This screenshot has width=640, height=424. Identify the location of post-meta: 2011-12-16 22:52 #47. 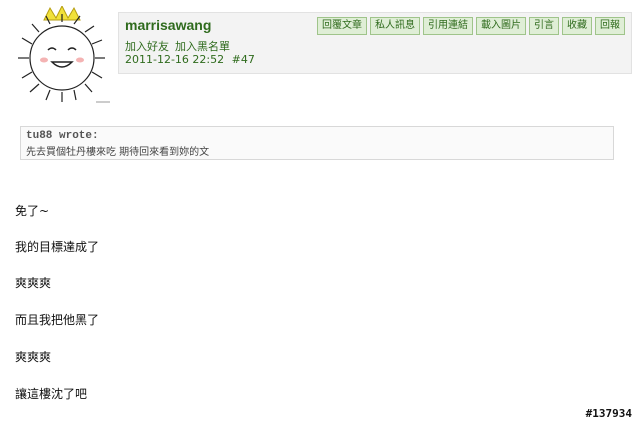
(192, 59).